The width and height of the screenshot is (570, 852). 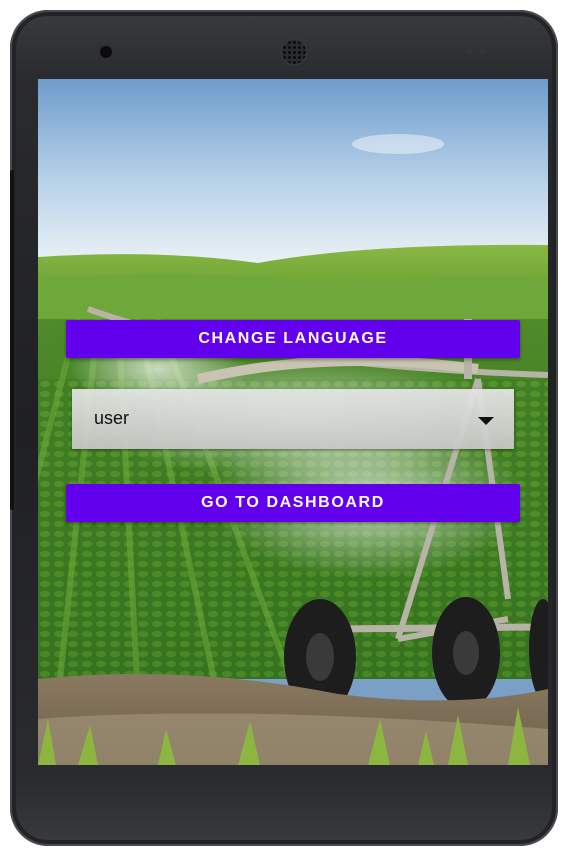 I want to click on dropdown-arrow-icon, so click(x=486, y=421).